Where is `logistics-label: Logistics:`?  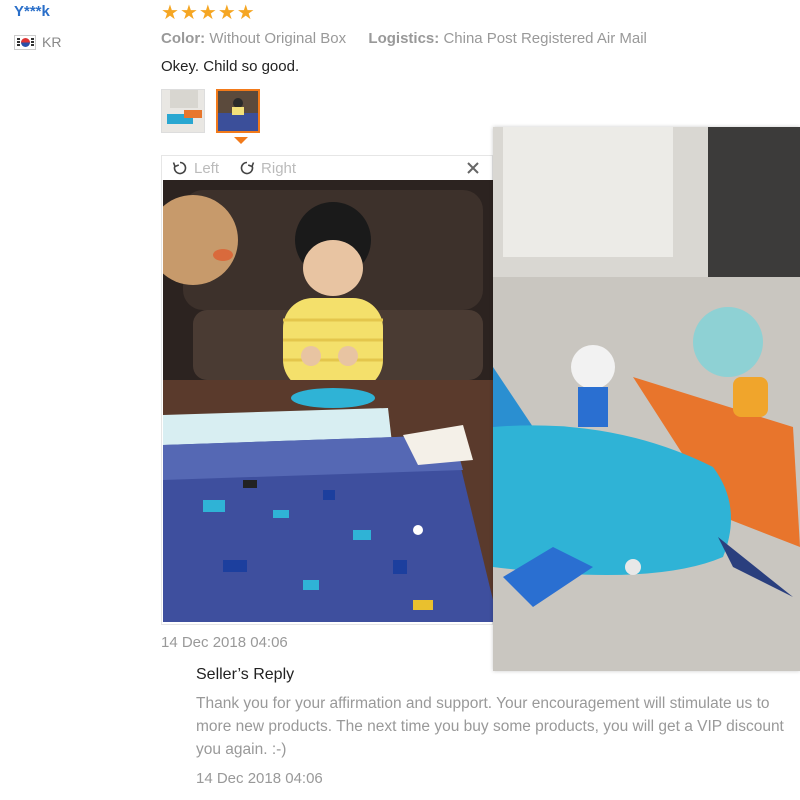
logistics-label: Logistics: is located at coordinates (404, 38).